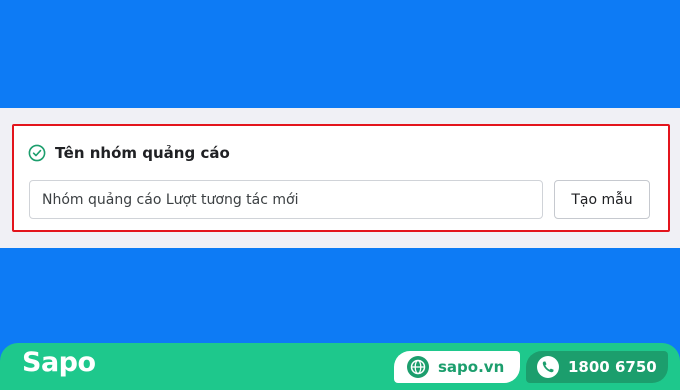  What do you see at coordinates (548, 367) in the screenshot?
I see `phone-icon` at bounding box center [548, 367].